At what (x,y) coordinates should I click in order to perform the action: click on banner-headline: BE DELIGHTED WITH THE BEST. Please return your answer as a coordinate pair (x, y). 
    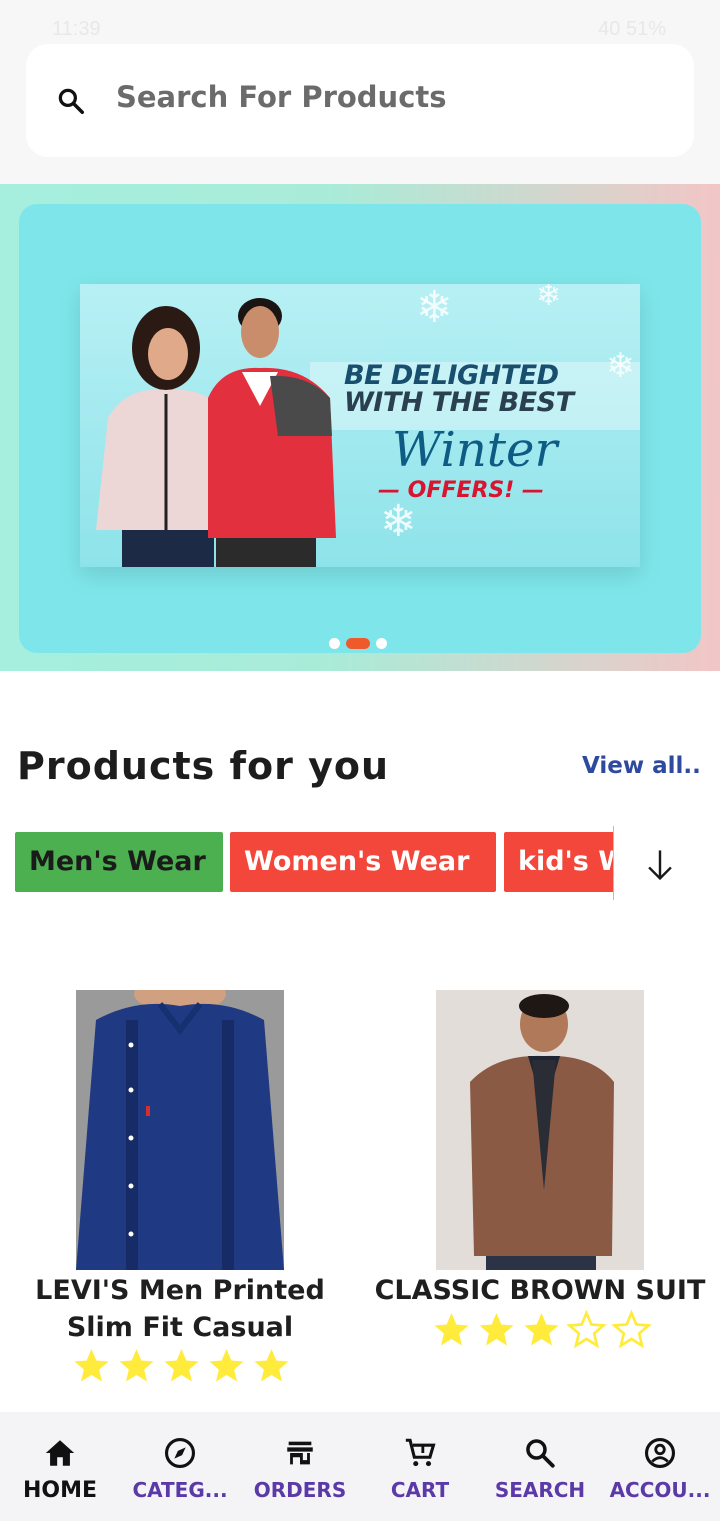
    Looking at the image, I should click on (484, 389).